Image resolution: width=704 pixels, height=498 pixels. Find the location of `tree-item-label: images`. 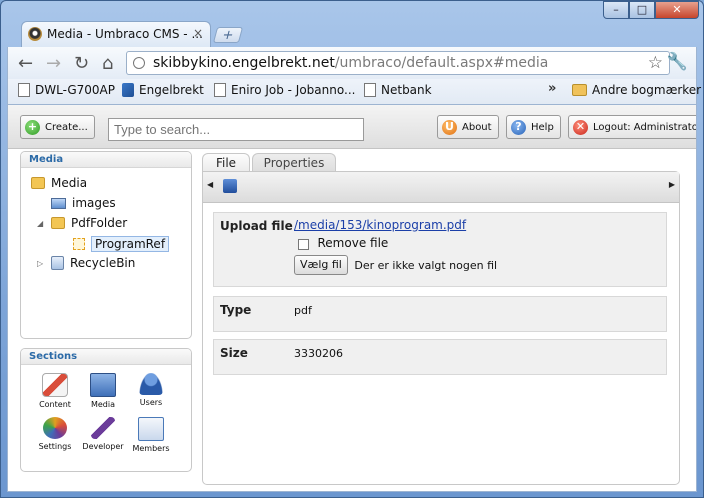

tree-item-label: images is located at coordinates (94, 203).